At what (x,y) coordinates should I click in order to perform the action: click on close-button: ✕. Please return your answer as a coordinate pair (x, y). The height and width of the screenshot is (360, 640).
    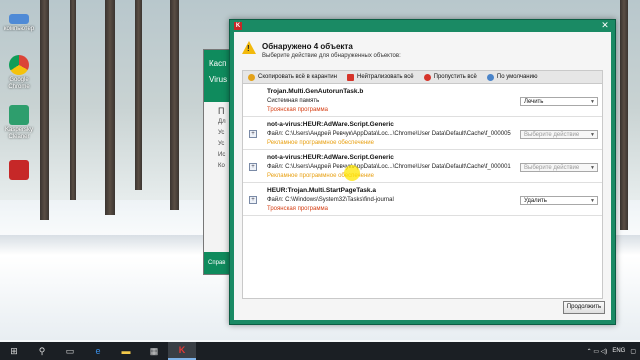
    Looking at the image, I should click on (605, 25).